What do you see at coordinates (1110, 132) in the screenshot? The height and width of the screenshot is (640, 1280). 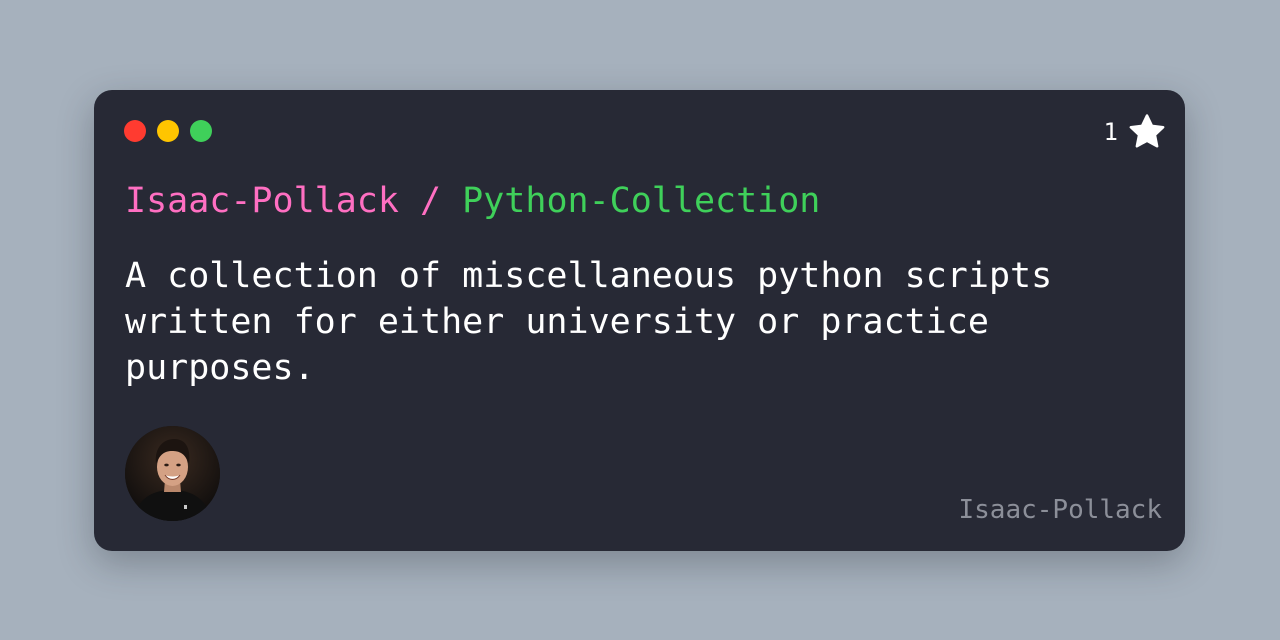 I see `star-count: 1` at bounding box center [1110, 132].